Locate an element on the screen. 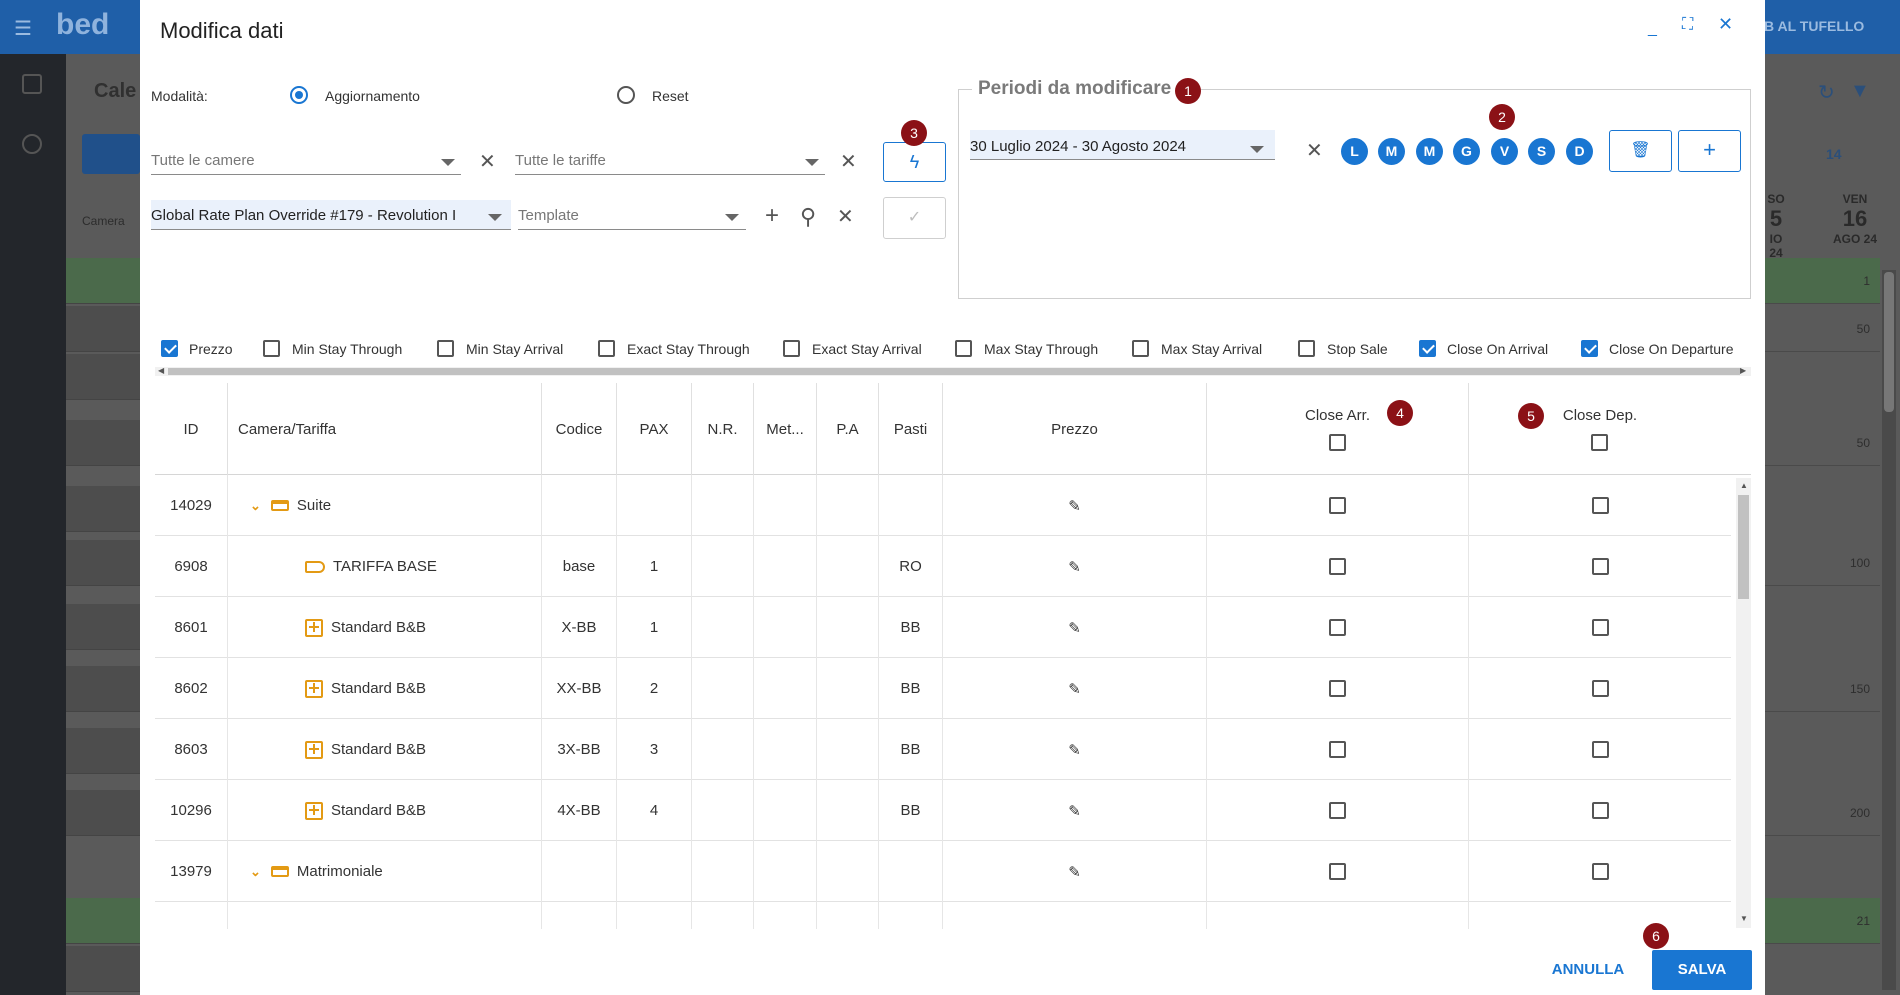  template-select: Template is located at coordinates (632, 215).